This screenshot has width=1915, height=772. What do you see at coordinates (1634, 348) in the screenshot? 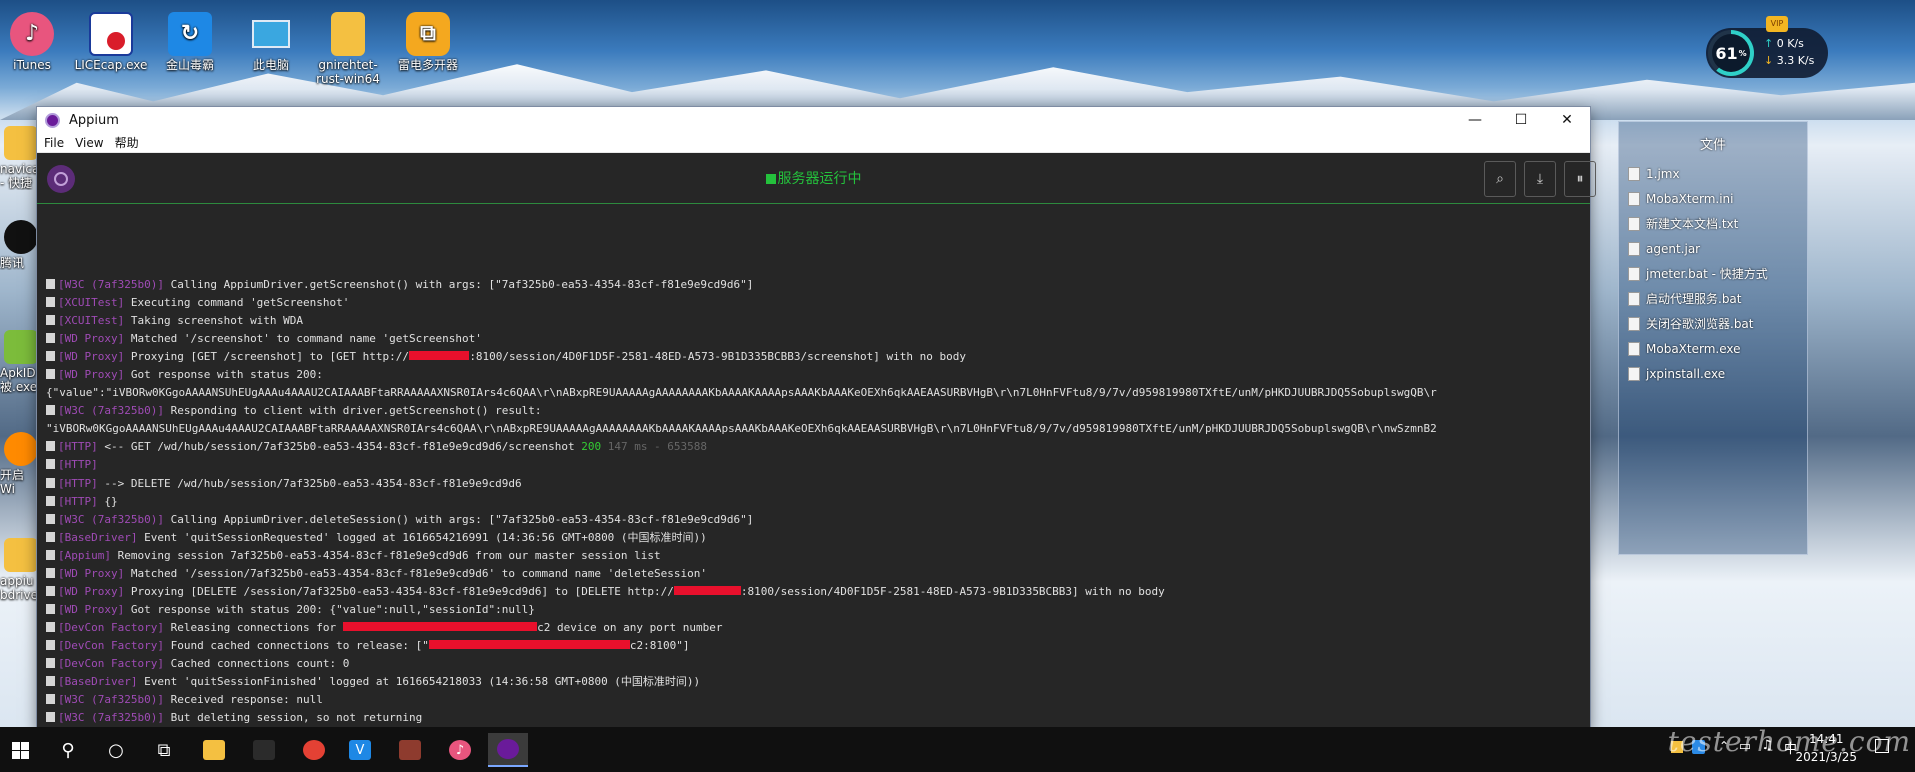
I see `exe-file-icon` at bounding box center [1634, 348].